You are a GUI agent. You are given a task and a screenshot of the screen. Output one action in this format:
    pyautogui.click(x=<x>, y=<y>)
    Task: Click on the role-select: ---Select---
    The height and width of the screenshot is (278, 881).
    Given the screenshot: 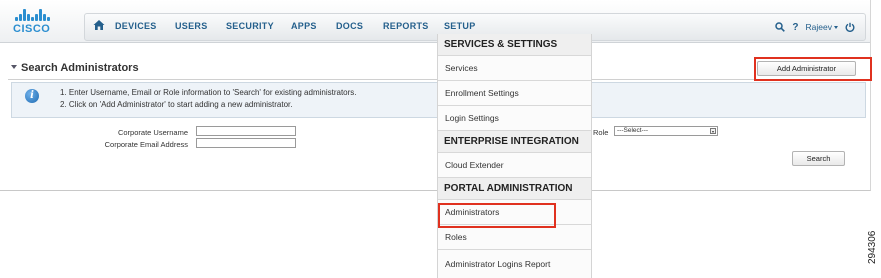 What is the action you would take?
    pyautogui.click(x=666, y=131)
    